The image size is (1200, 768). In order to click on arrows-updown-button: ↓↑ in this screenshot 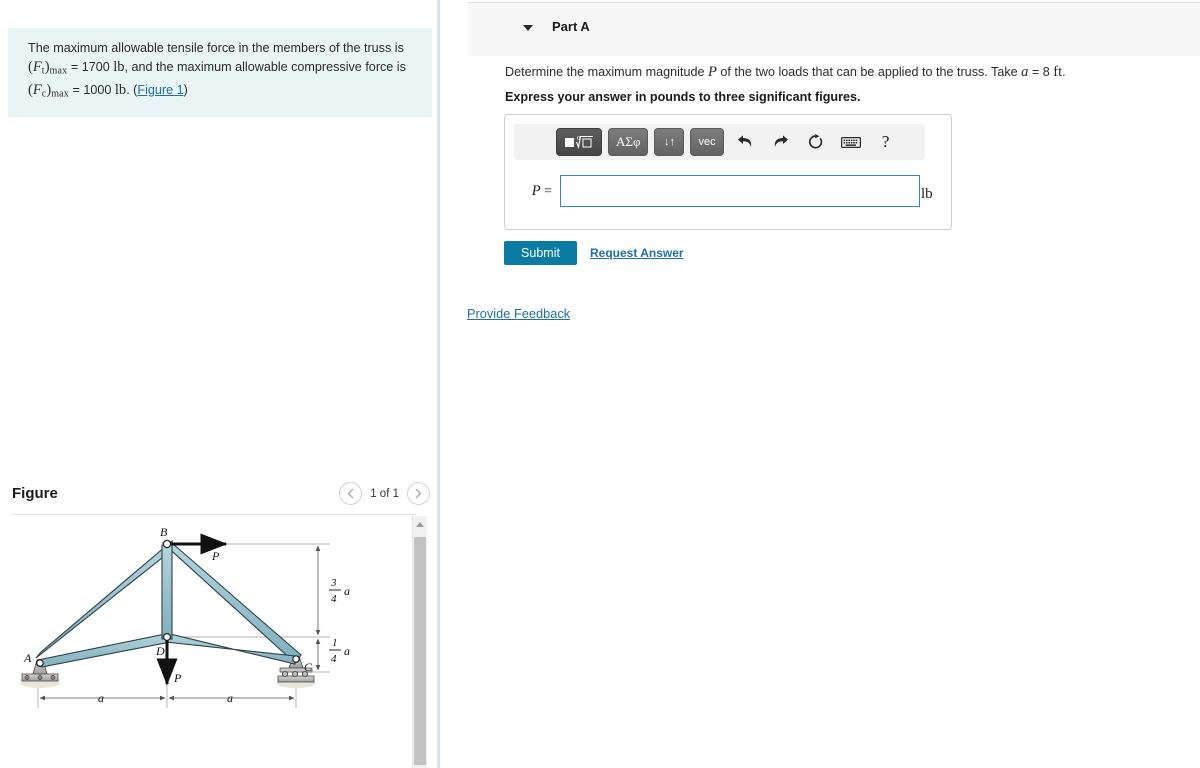, I will do `click(669, 142)`.